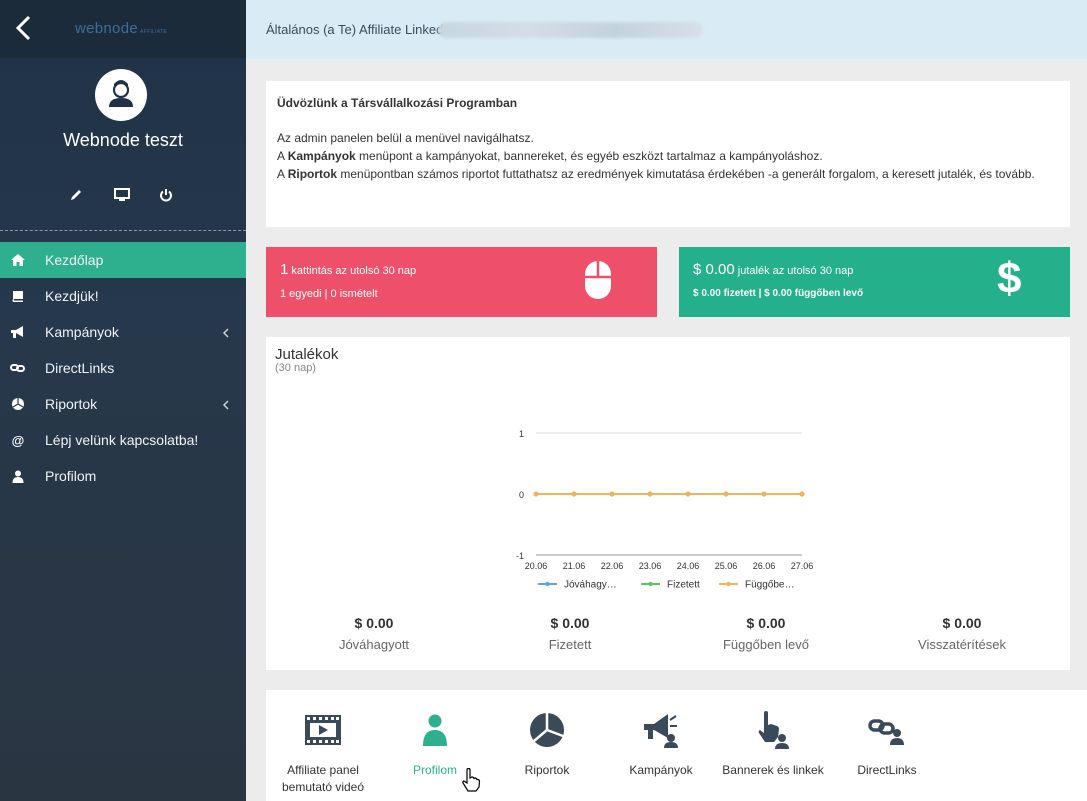 The image size is (1087, 801). I want to click on at-icon: @, so click(18, 440).